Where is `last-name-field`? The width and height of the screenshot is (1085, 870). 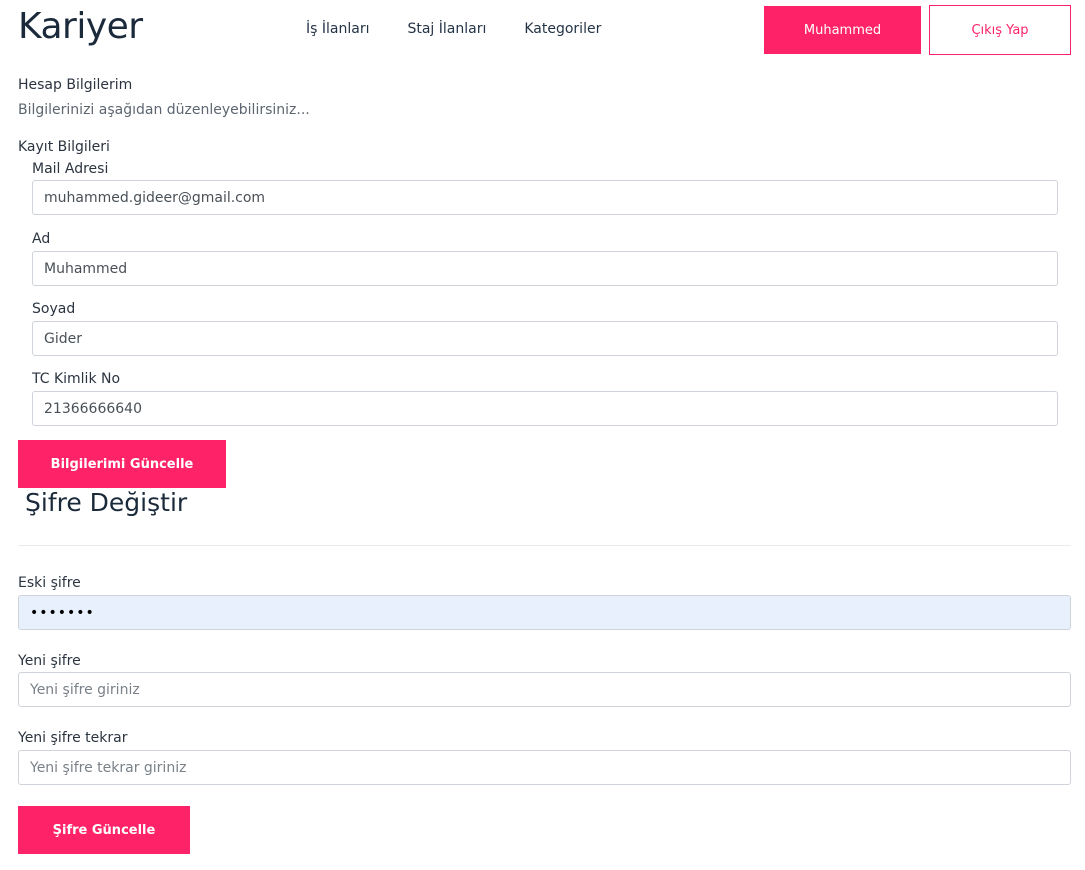
last-name-field is located at coordinates (545, 338).